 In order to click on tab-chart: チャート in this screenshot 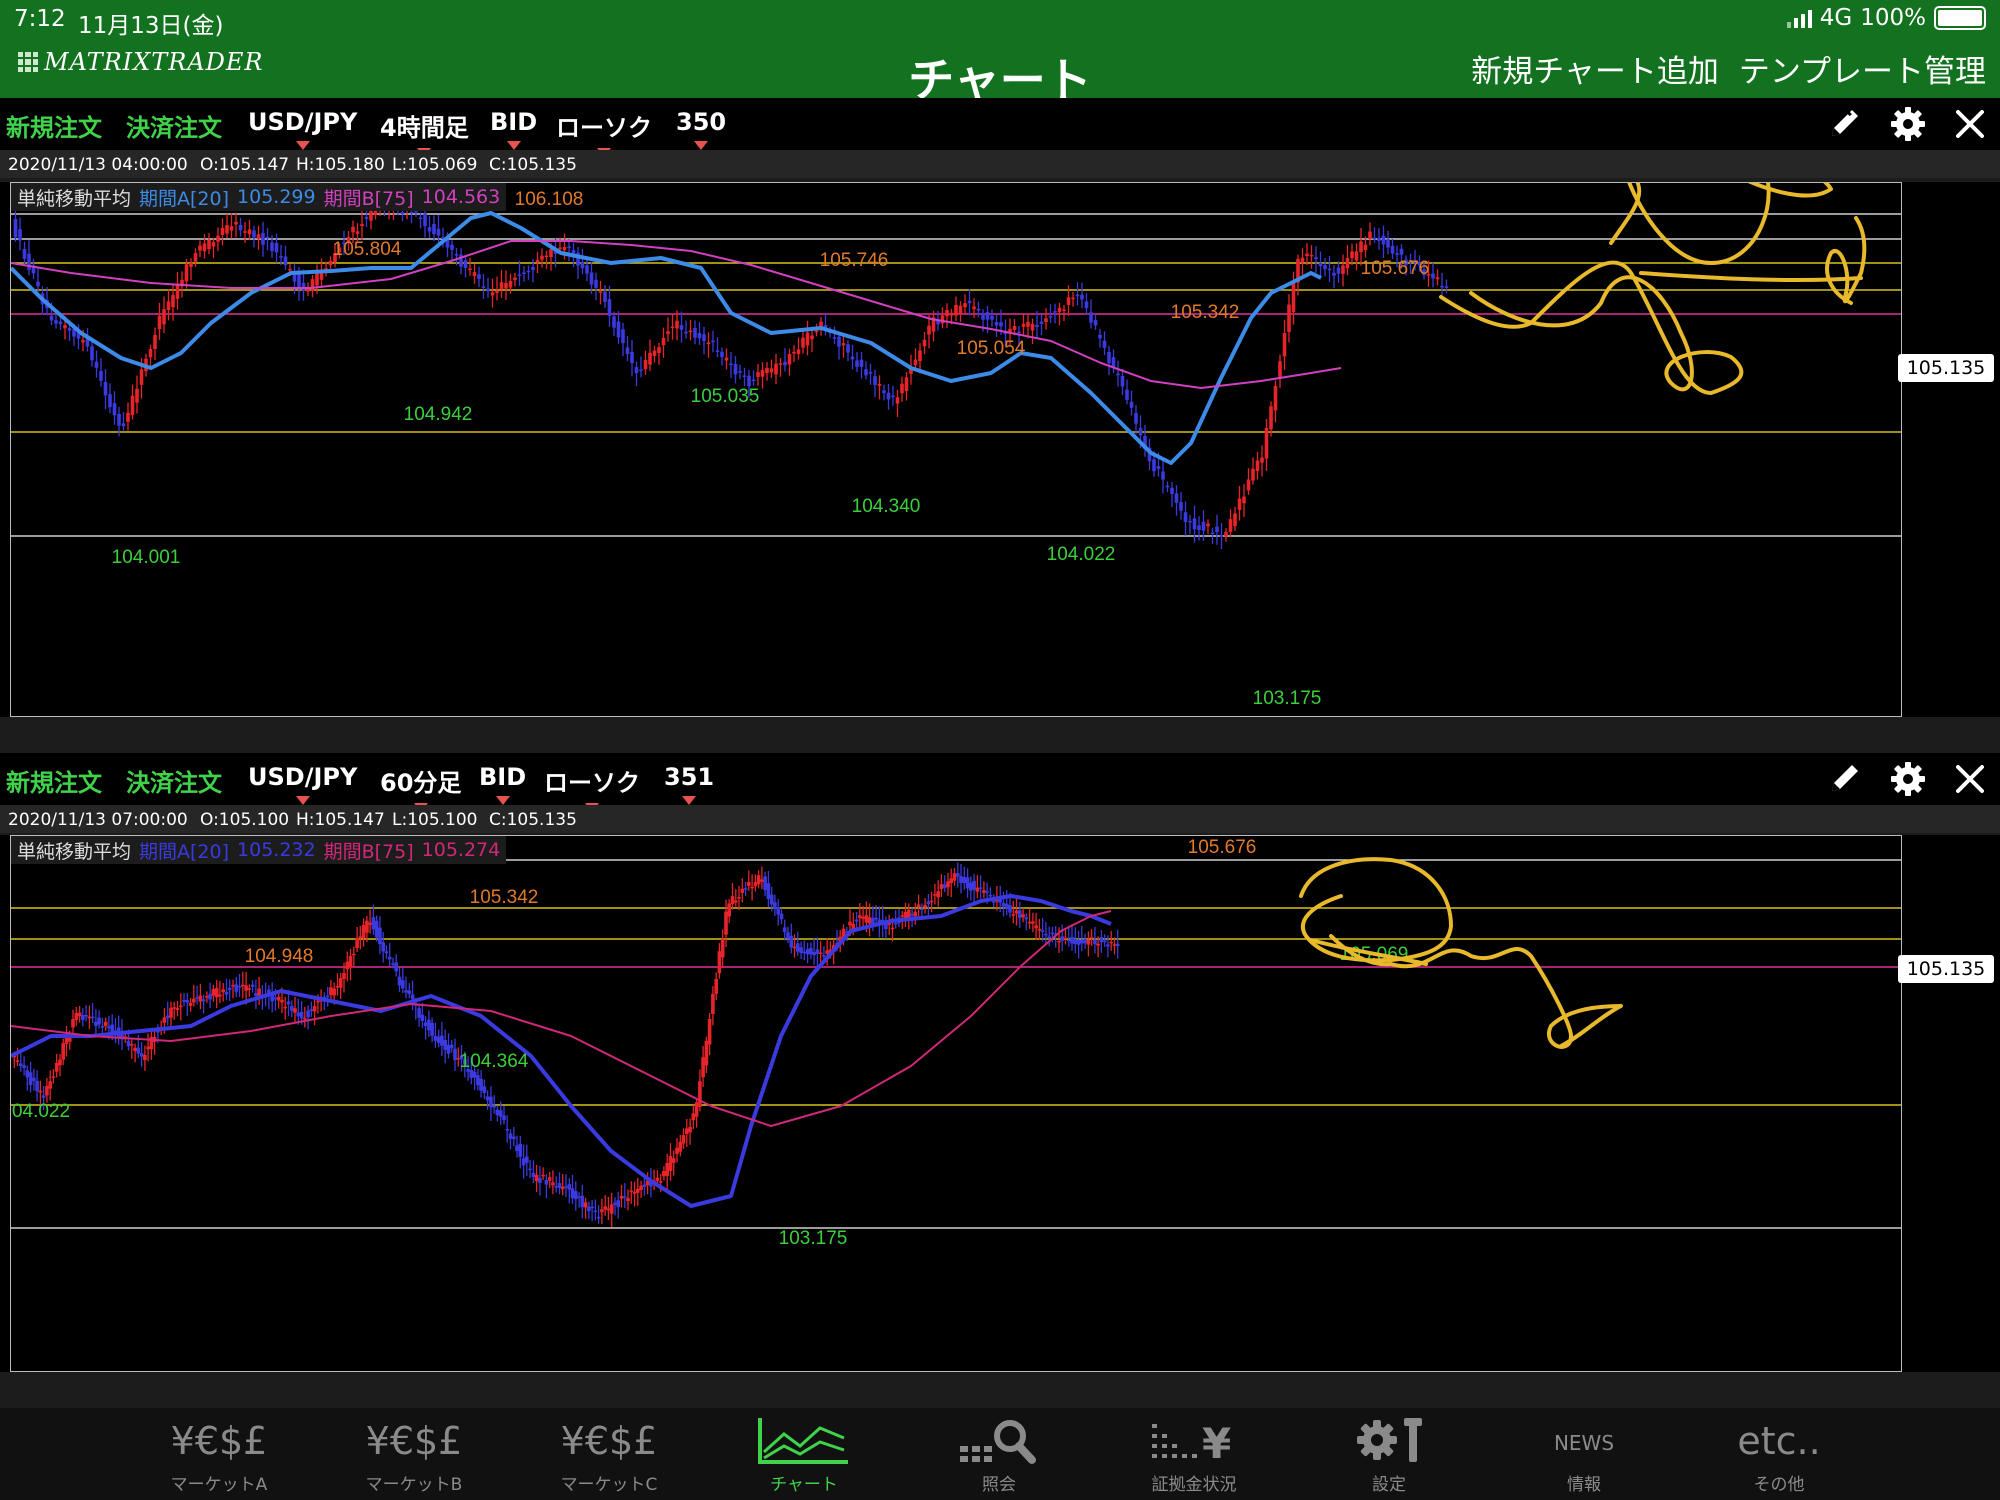, I will do `click(804, 1458)`.